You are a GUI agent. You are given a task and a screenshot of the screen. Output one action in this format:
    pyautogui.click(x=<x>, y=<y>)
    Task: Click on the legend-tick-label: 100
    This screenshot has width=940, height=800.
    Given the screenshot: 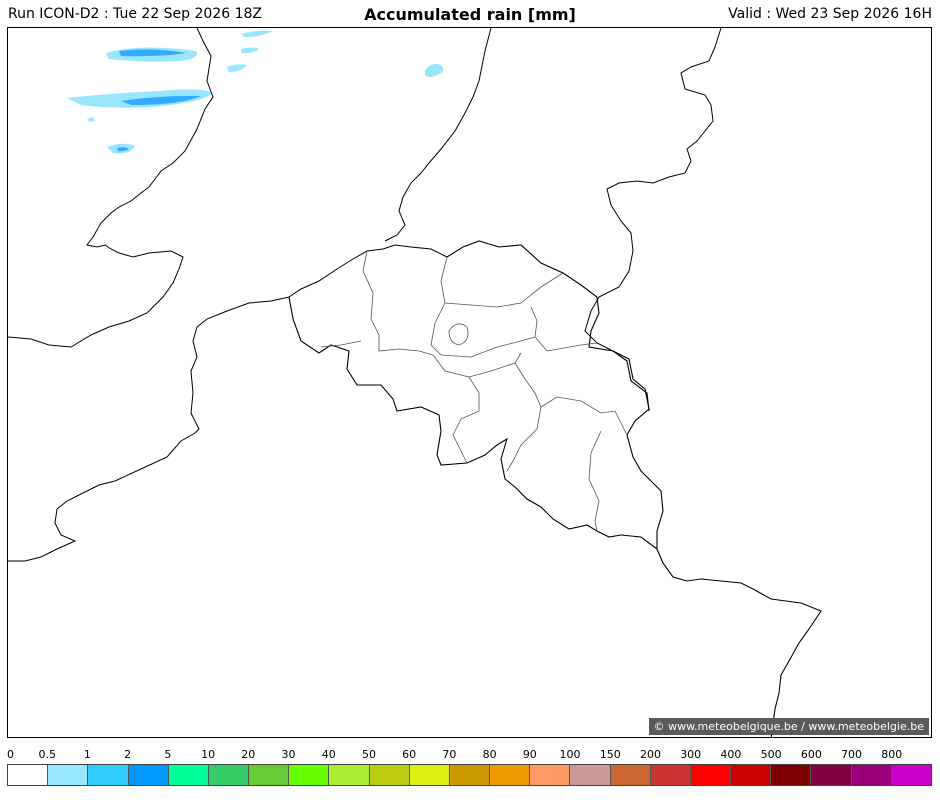 What is the action you would take?
    pyautogui.click(x=570, y=754)
    